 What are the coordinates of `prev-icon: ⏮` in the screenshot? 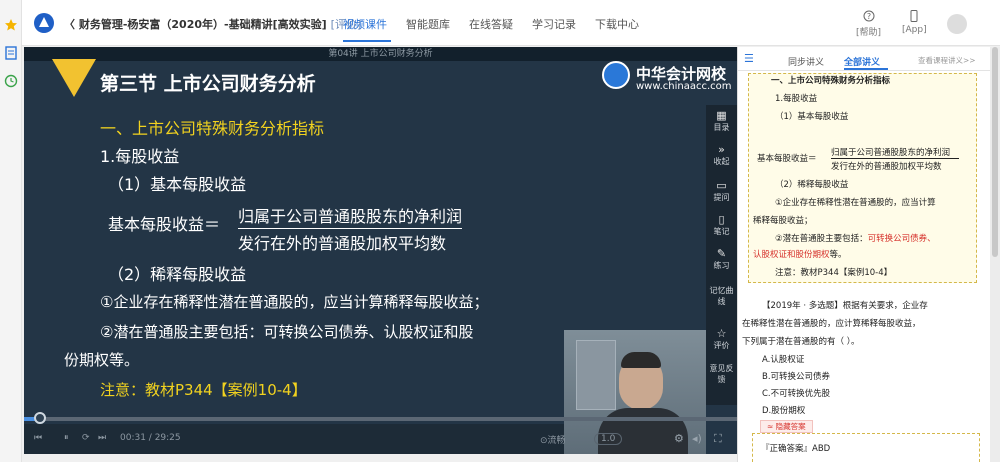 It's located at (38, 438).